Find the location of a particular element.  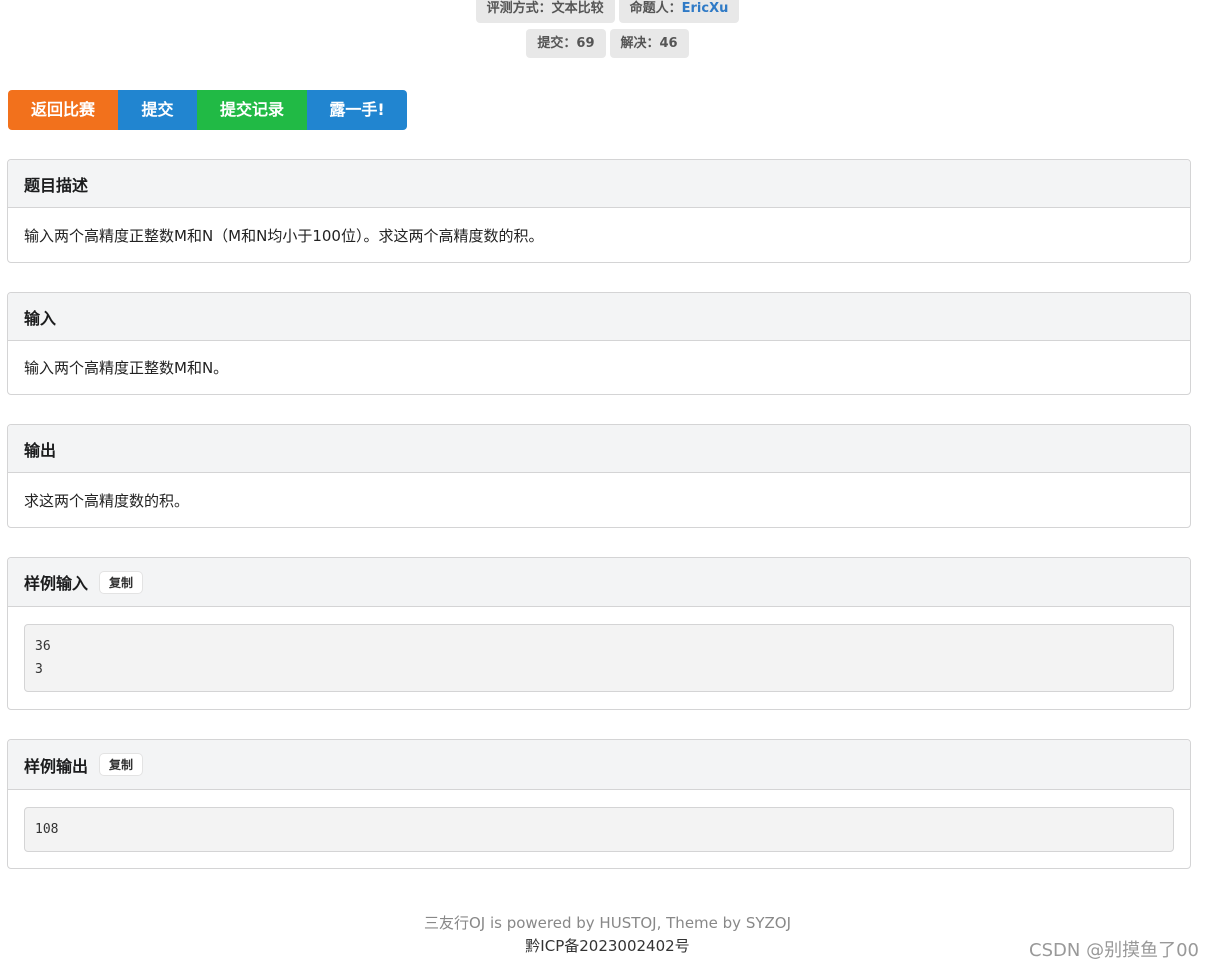

section-header: 输入 is located at coordinates (599, 317).